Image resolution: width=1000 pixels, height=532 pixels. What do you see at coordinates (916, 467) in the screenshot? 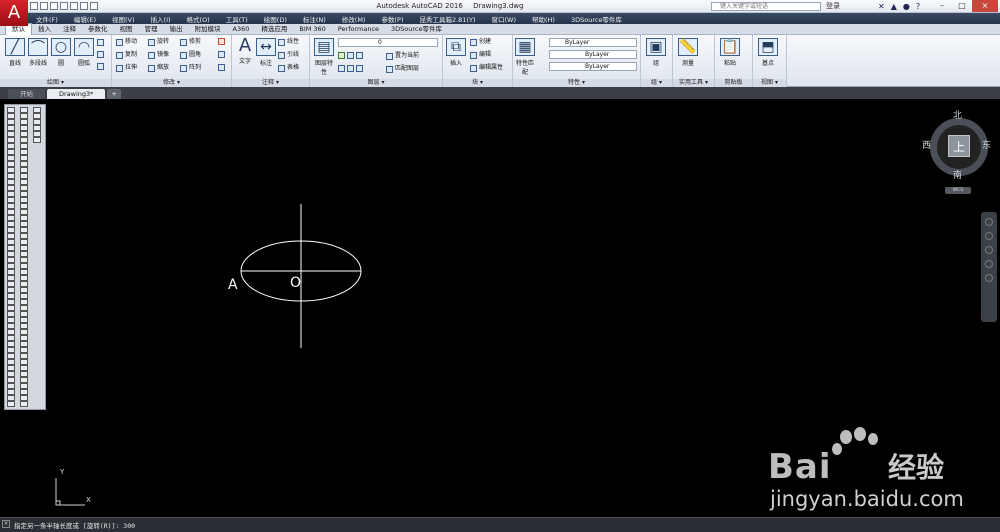
I see `watermark-brand-cn: 经验` at bounding box center [916, 467].